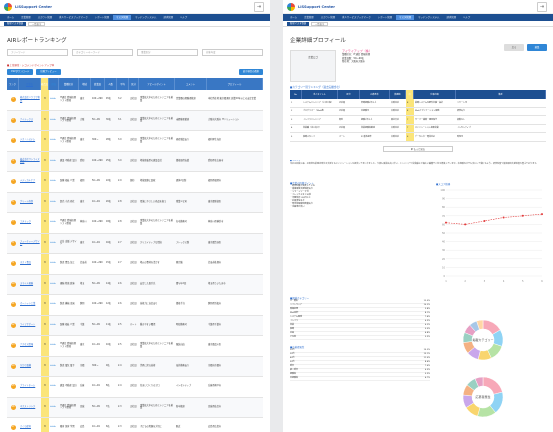 The image size is (553, 432). What do you see at coordinates (13, 285) in the screenshot?
I see `cell-rank: 10` at bounding box center [13, 285].